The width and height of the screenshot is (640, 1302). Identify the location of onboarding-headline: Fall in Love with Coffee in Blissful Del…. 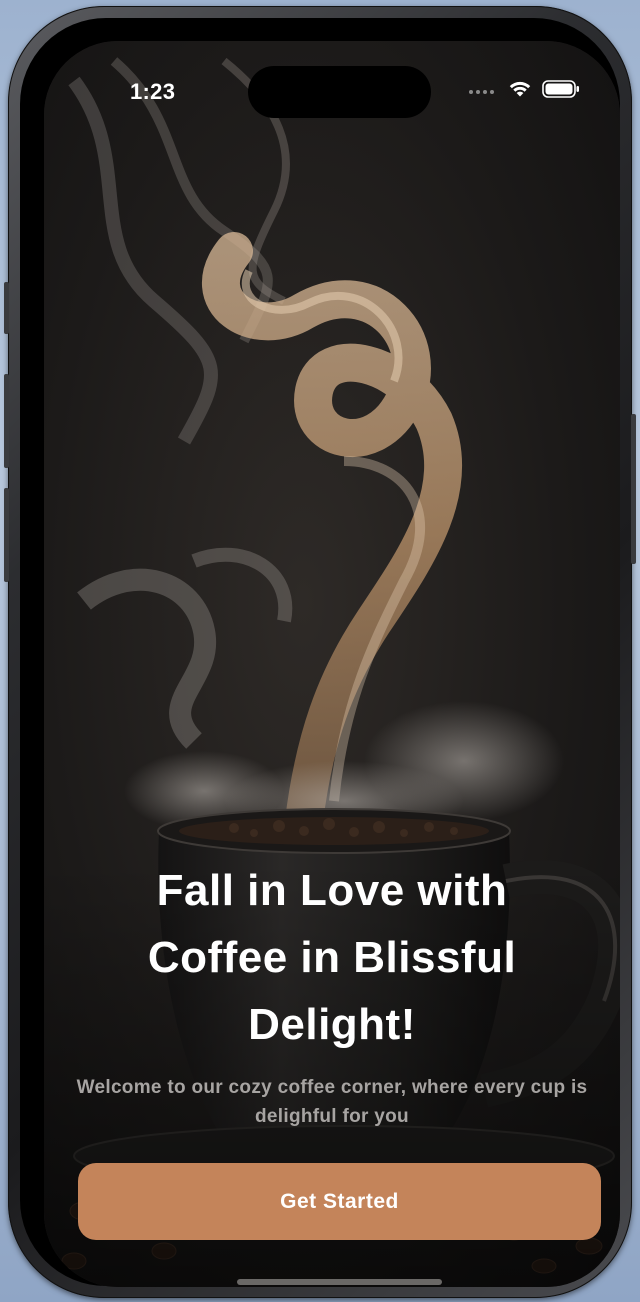
(332, 957).